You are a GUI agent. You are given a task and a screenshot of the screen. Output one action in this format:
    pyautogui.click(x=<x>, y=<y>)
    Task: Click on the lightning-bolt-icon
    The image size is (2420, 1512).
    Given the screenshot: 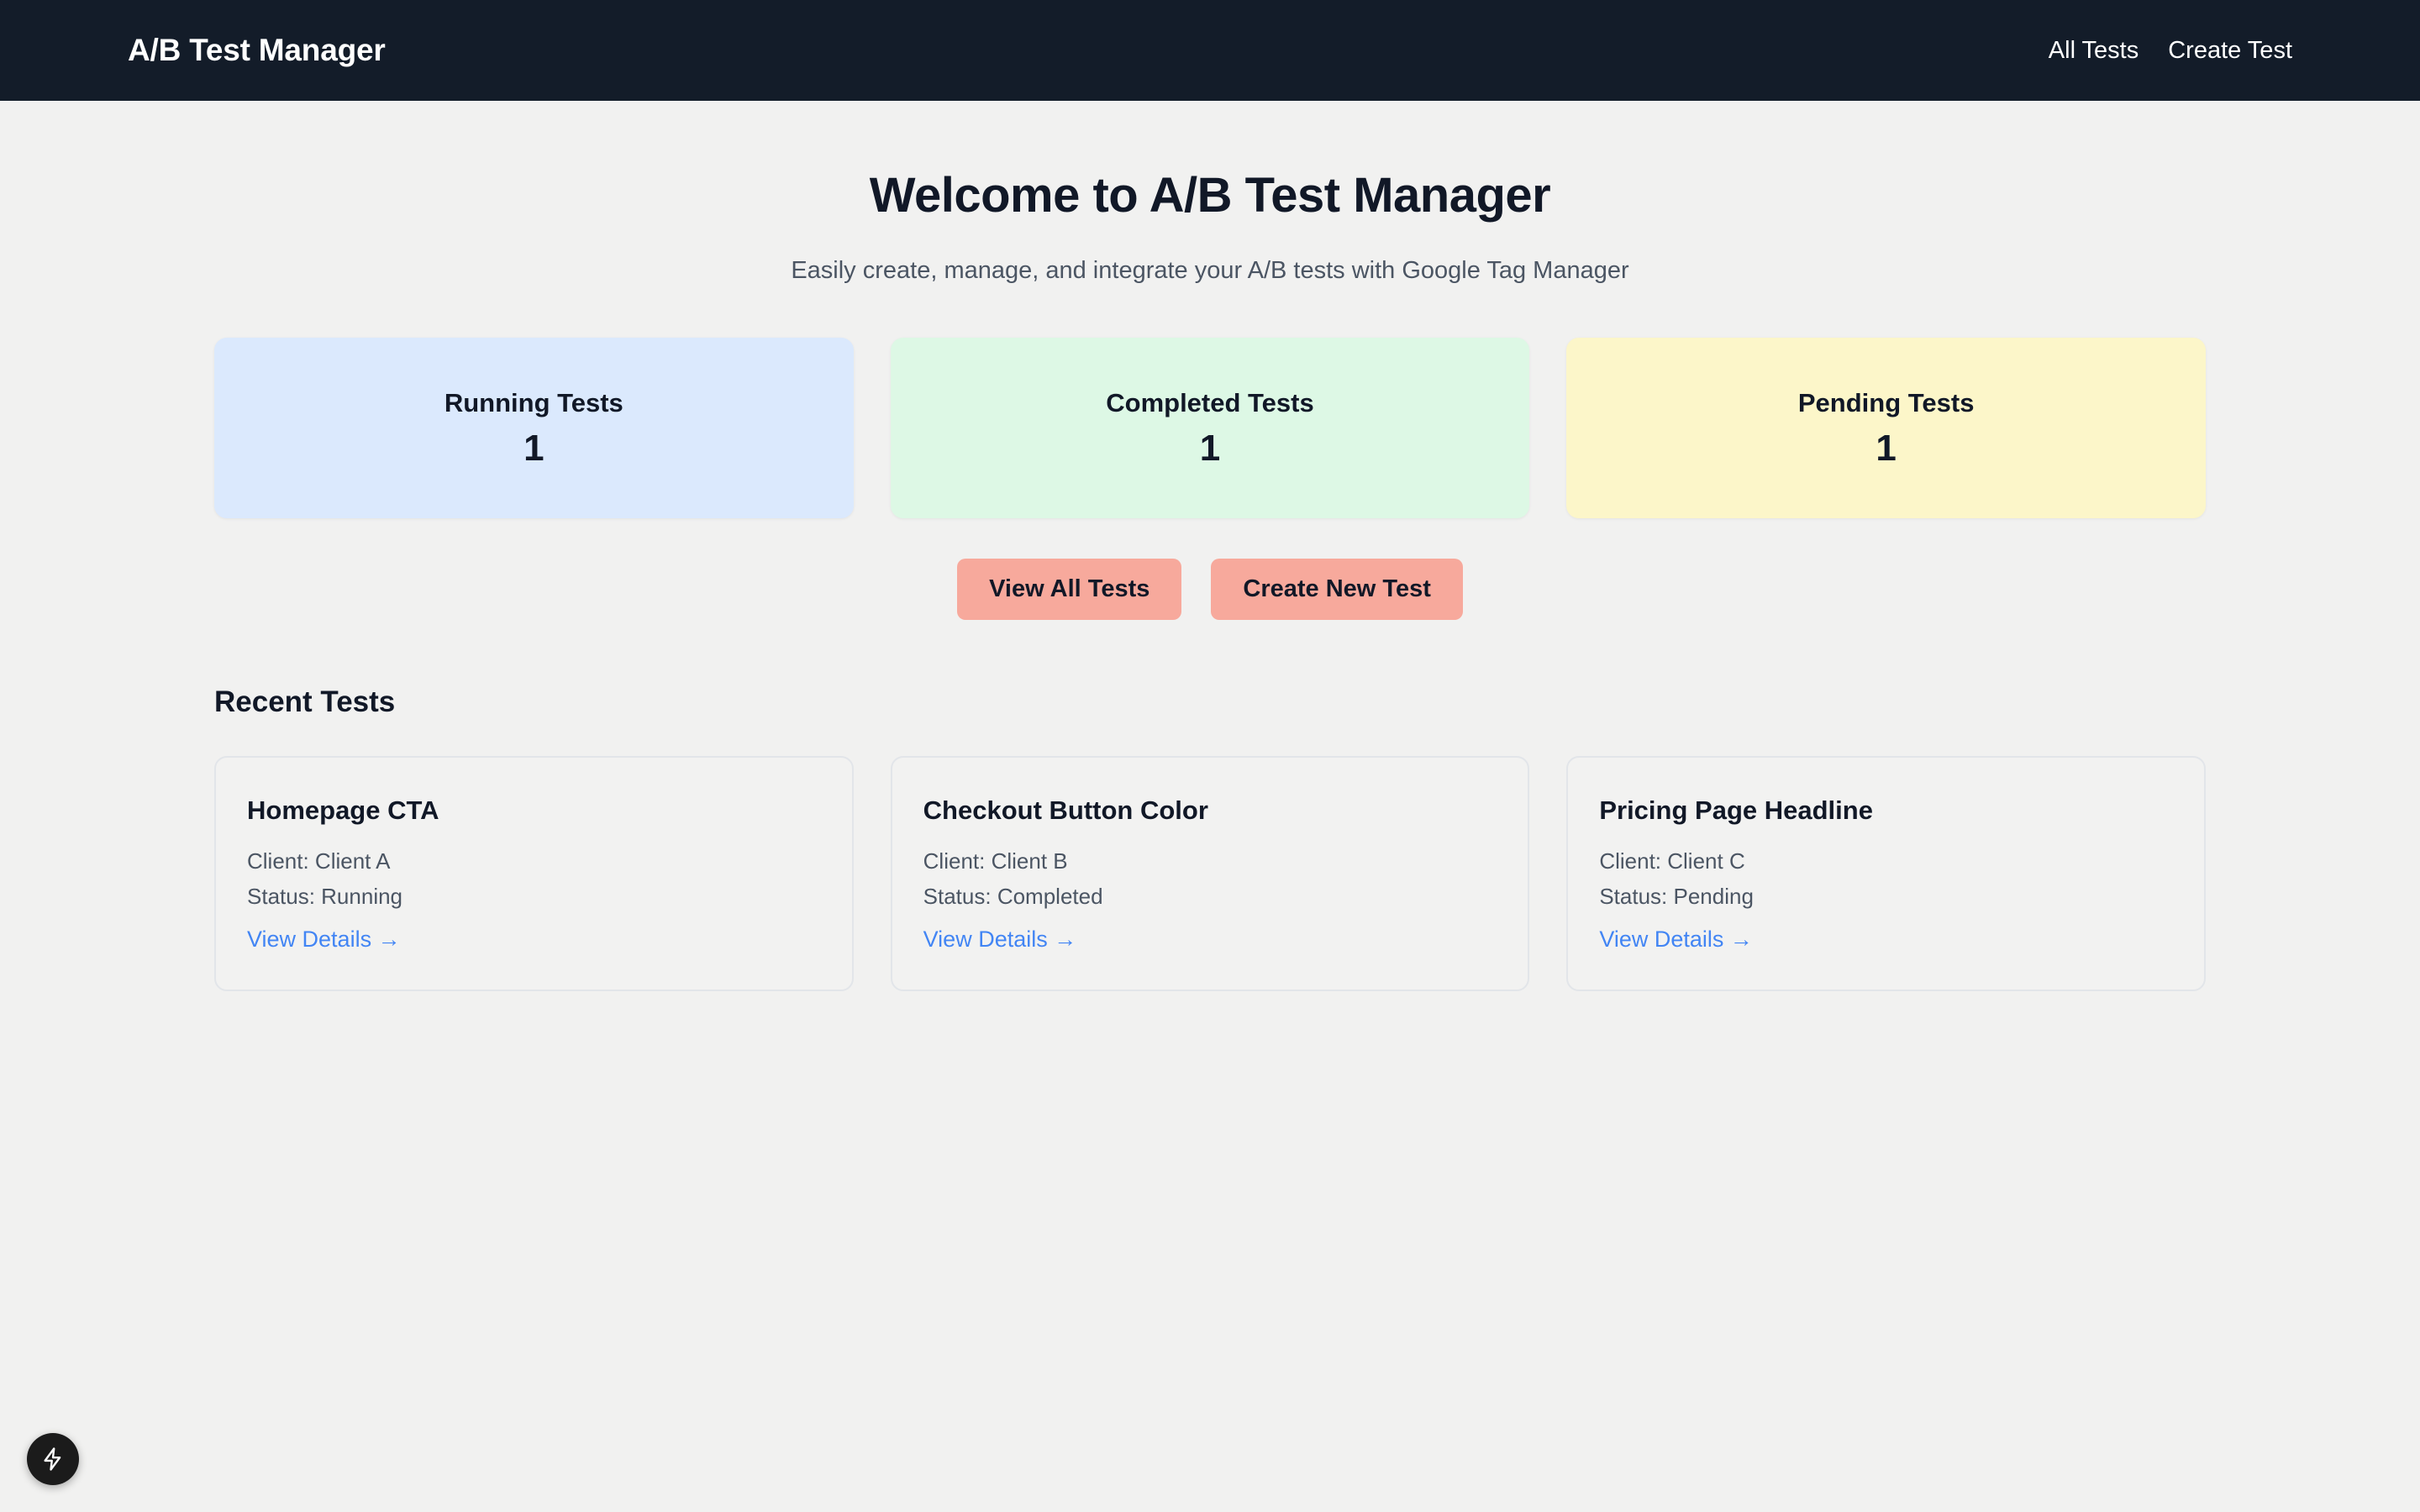 What is the action you would take?
    pyautogui.click(x=53, y=1459)
    